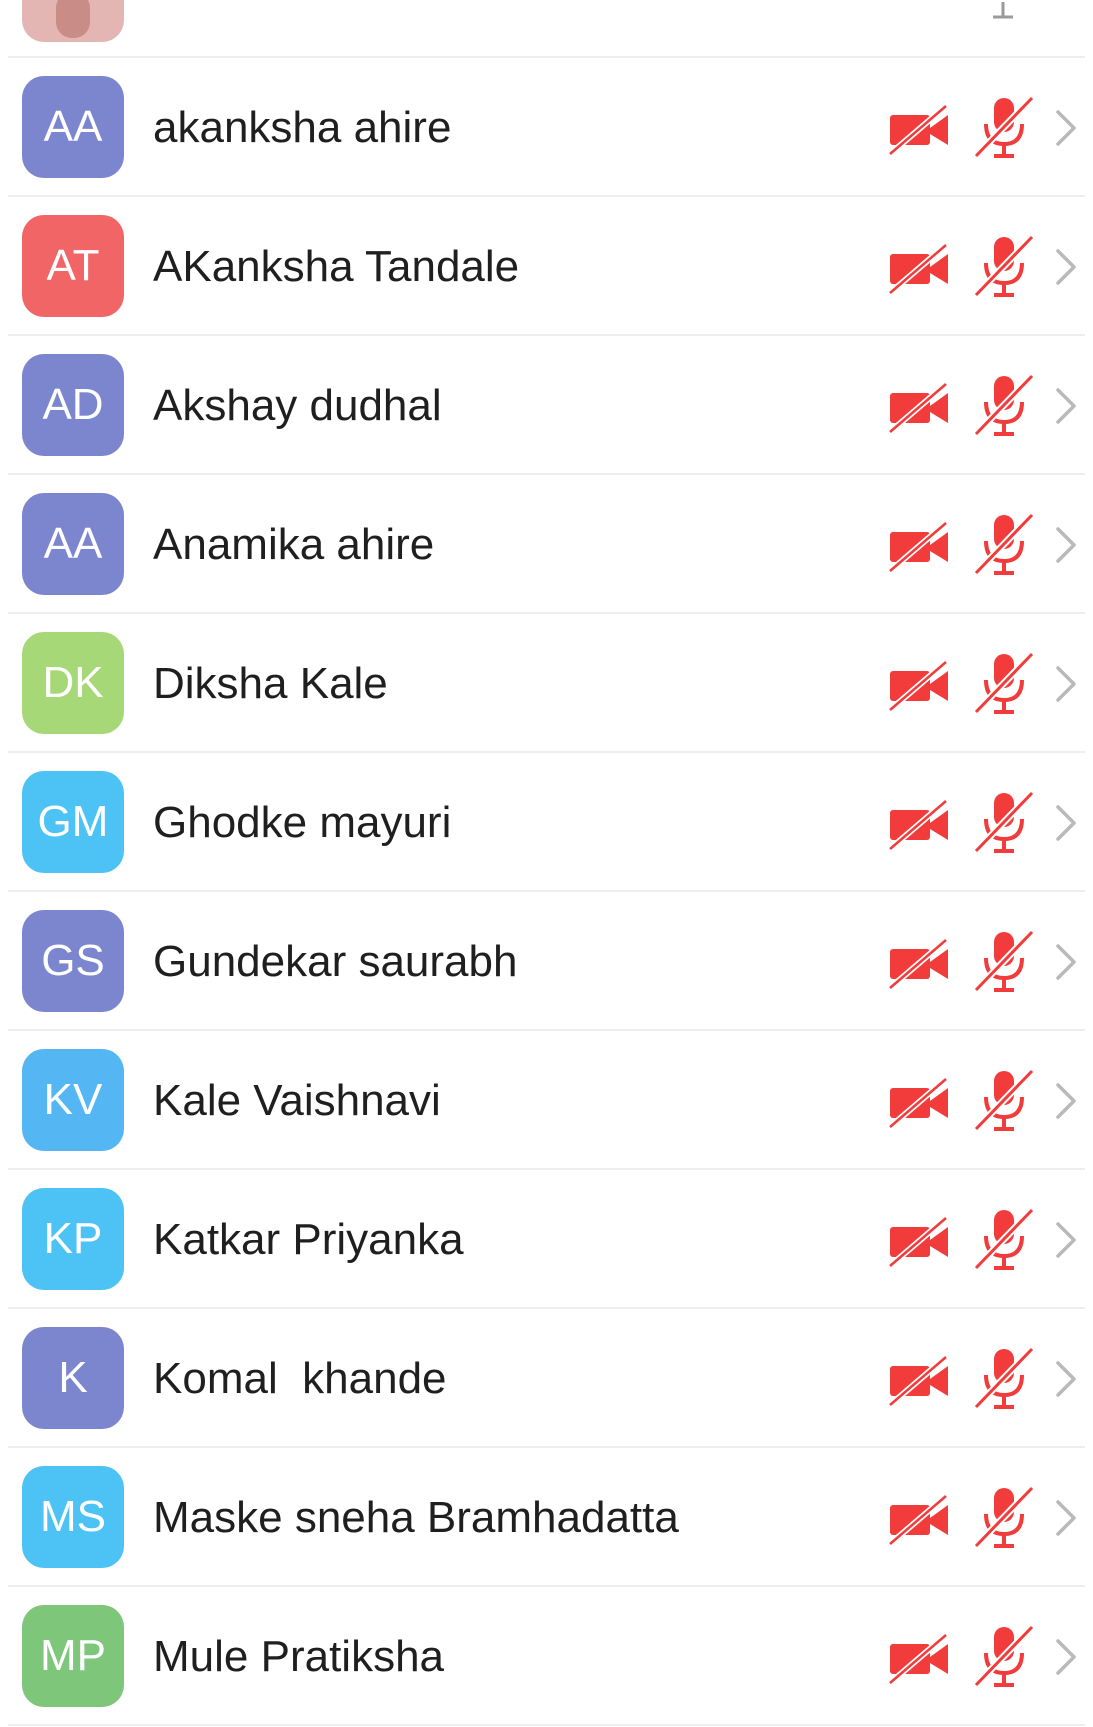  I want to click on avatar: GM, so click(73, 822).